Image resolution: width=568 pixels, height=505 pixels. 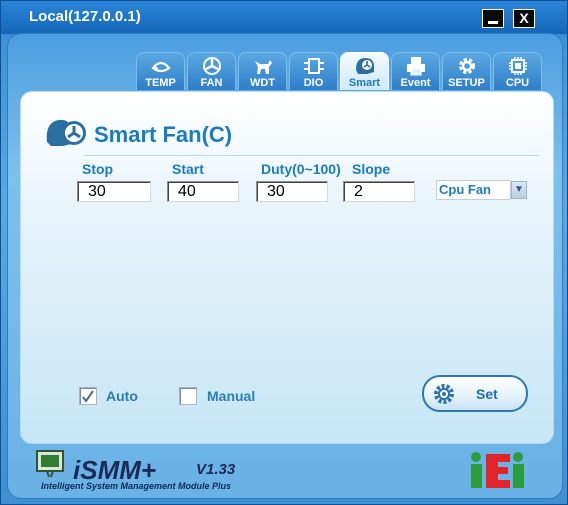 What do you see at coordinates (313, 83) in the screenshot?
I see `tab-label: DIO` at bounding box center [313, 83].